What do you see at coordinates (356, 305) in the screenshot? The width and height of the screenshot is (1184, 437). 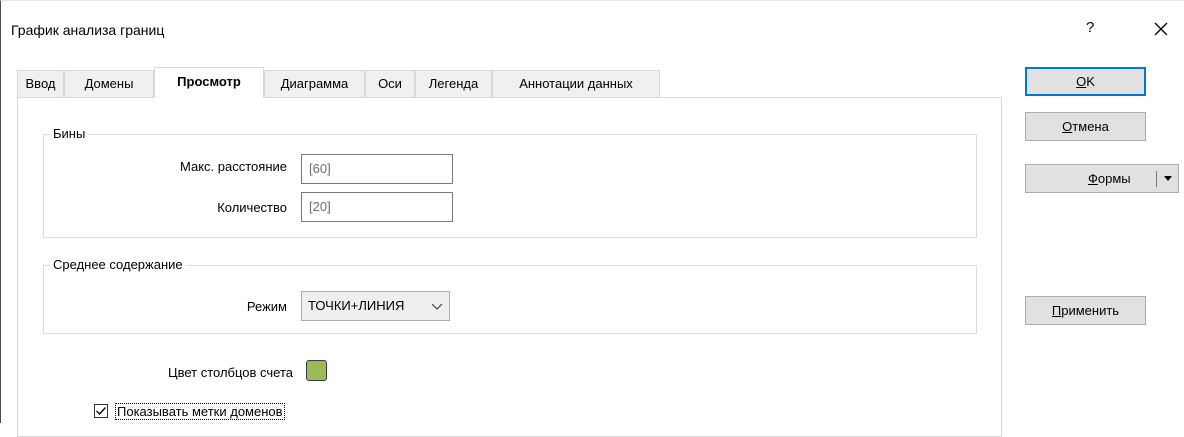 I see `mode-select-value: ТОЧКИ+ЛИНИЯ` at bounding box center [356, 305].